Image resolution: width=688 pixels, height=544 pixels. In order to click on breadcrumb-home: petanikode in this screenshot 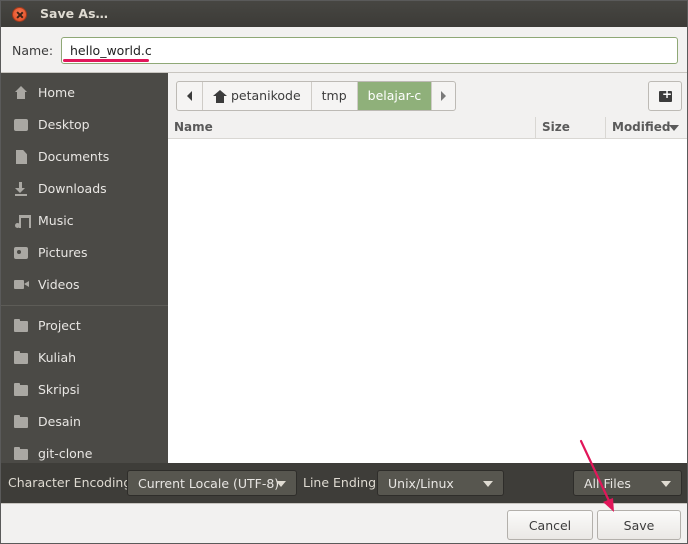, I will do `click(257, 96)`.